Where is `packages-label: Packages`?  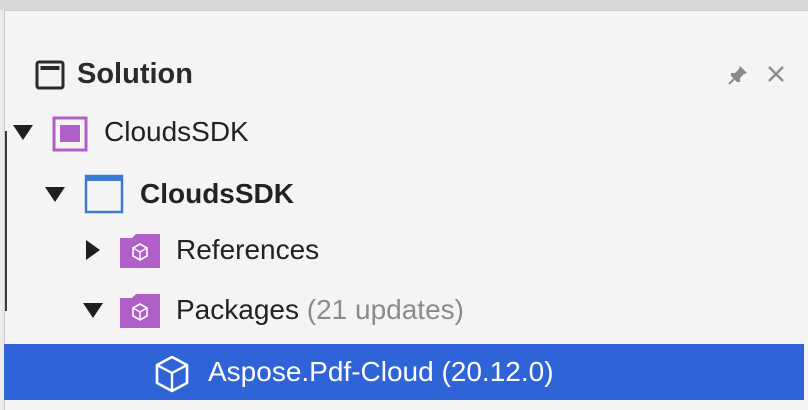
packages-label: Packages is located at coordinates (237, 309).